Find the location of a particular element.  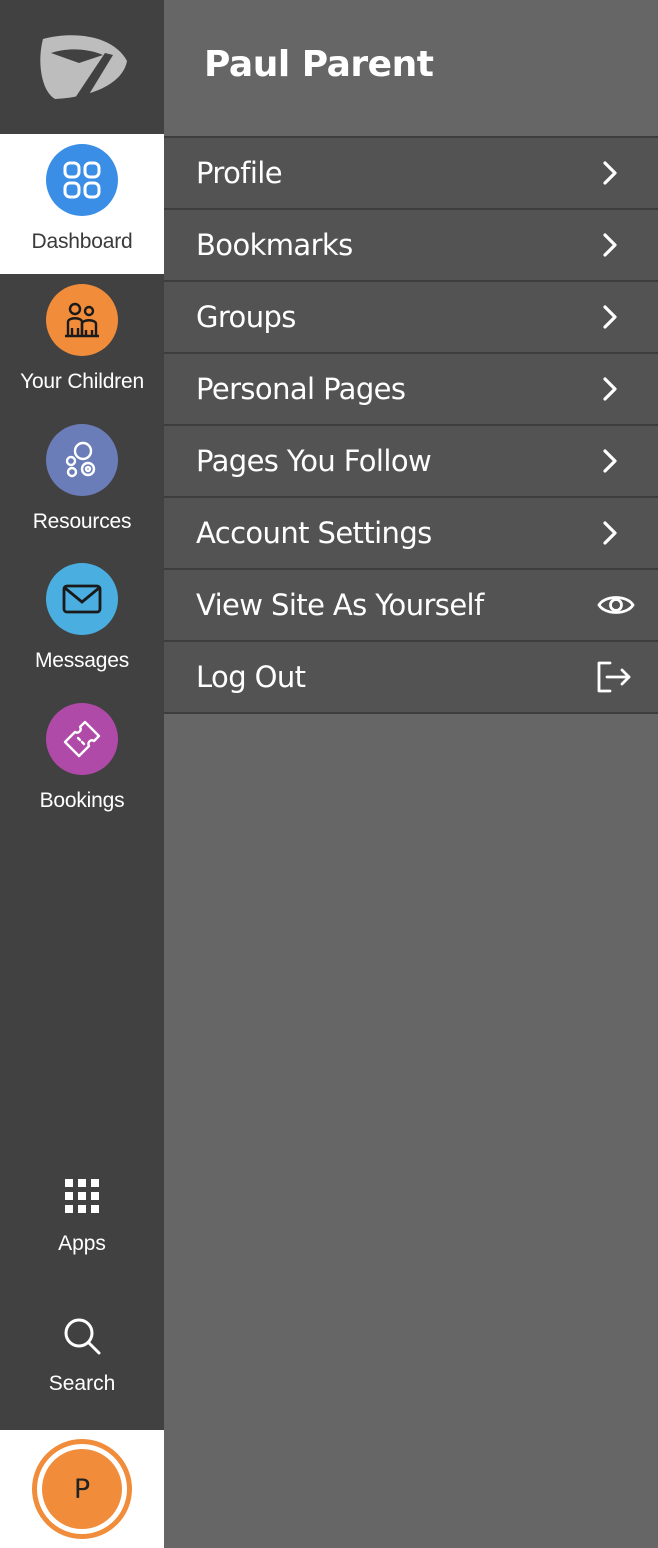

menu-item-label: Bookmarks is located at coordinates (274, 245).